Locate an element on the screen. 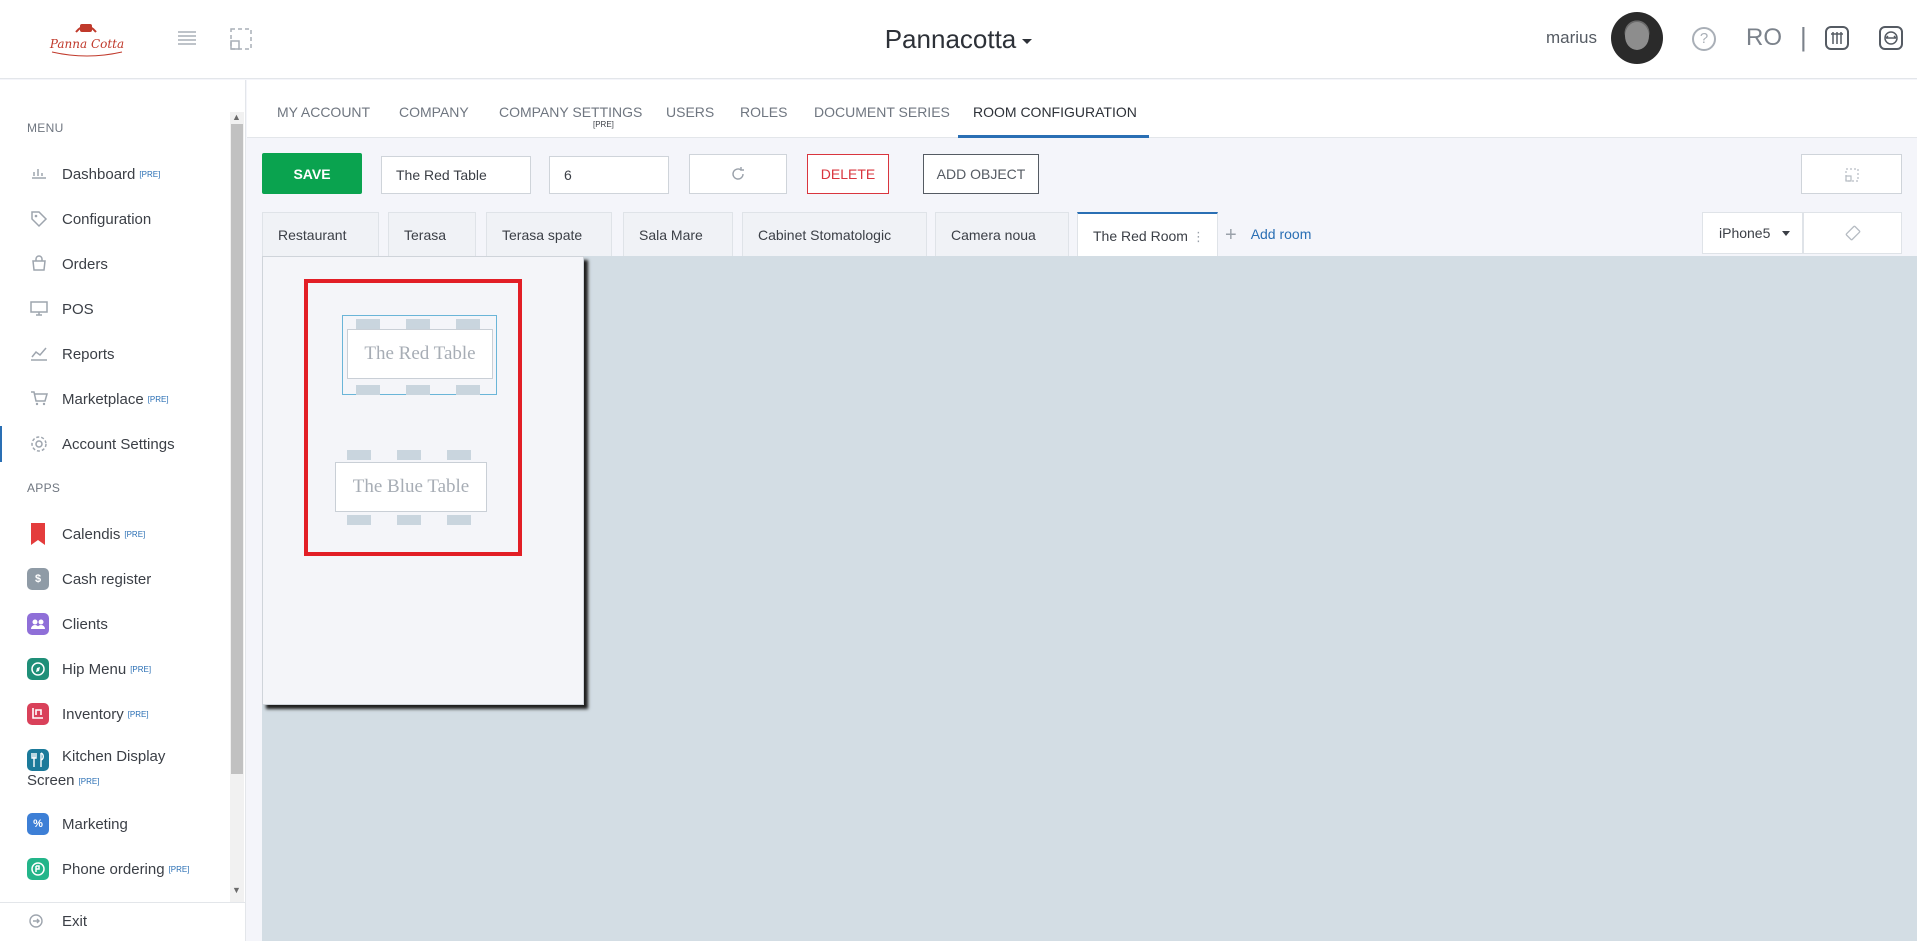 The height and width of the screenshot is (941, 1917). tab-users: USERS is located at coordinates (690, 112).